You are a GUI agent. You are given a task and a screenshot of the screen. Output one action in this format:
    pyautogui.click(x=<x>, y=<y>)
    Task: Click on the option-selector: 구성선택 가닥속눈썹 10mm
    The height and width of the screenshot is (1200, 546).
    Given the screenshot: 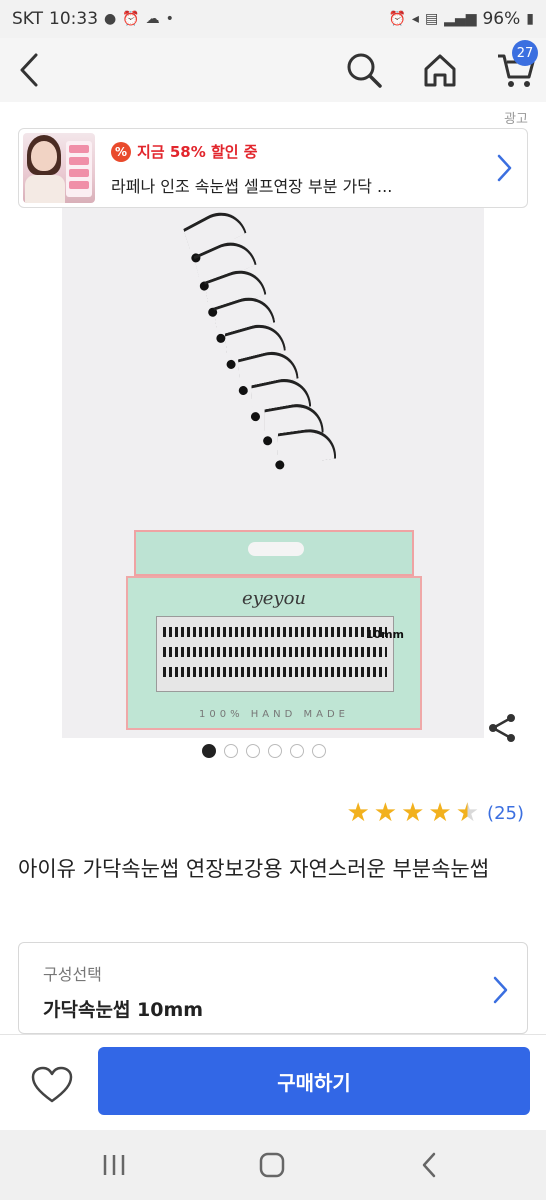 What is the action you would take?
    pyautogui.click(x=273, y=988)
    